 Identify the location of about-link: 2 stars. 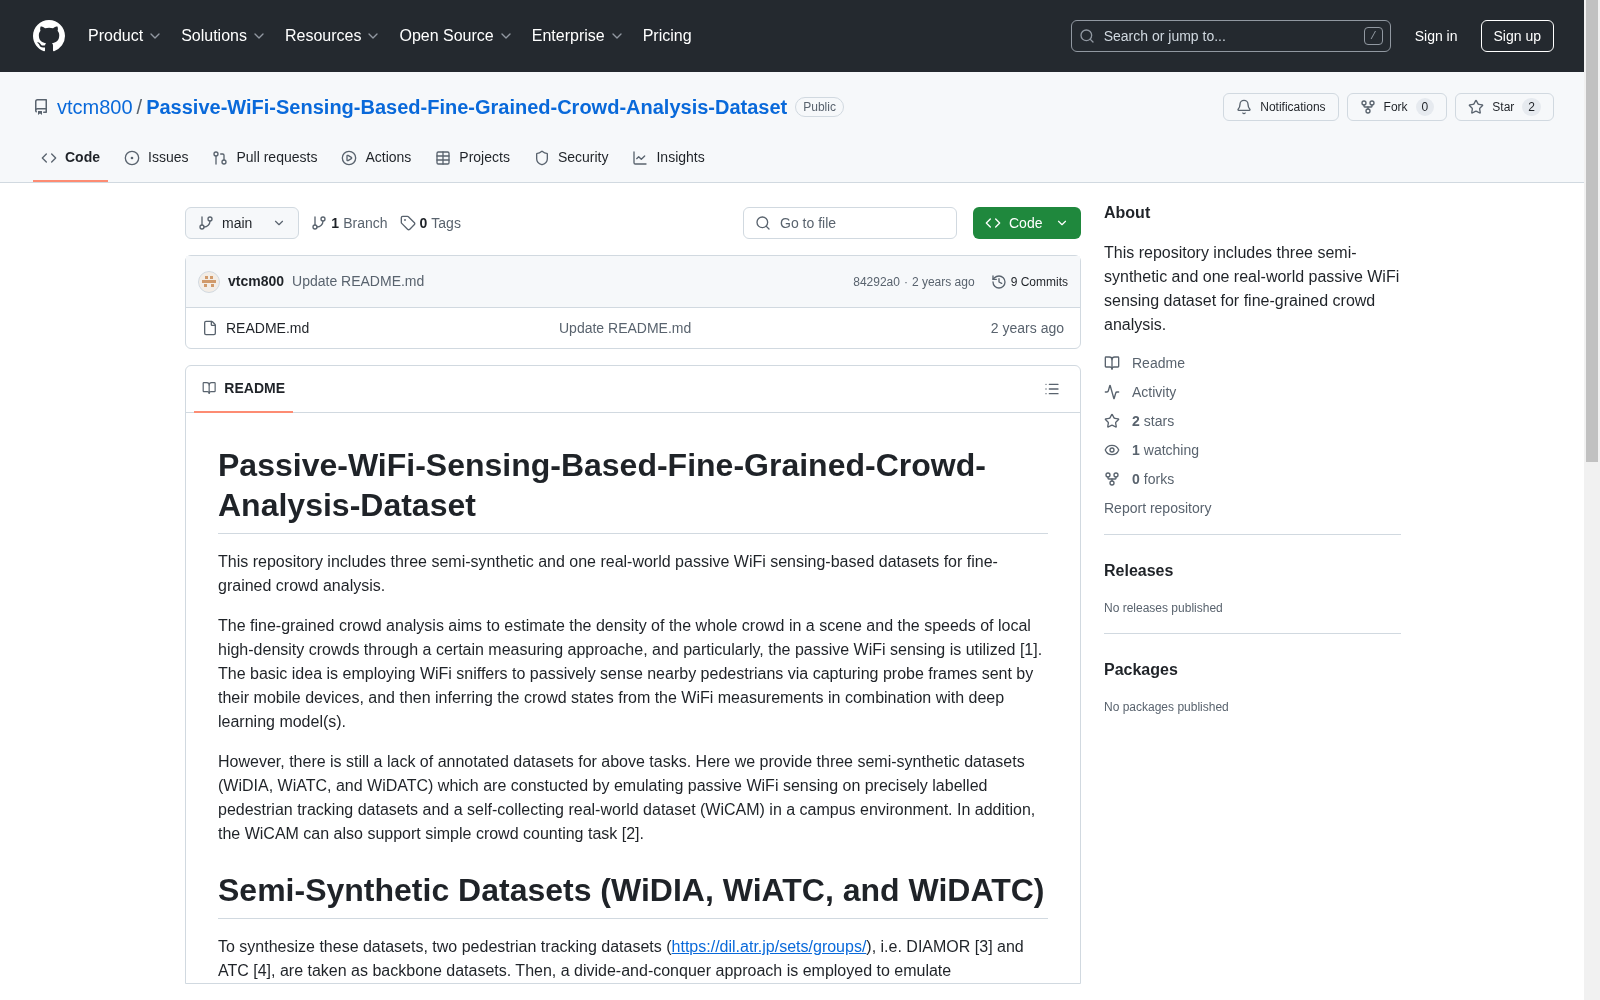
(1252, 421).